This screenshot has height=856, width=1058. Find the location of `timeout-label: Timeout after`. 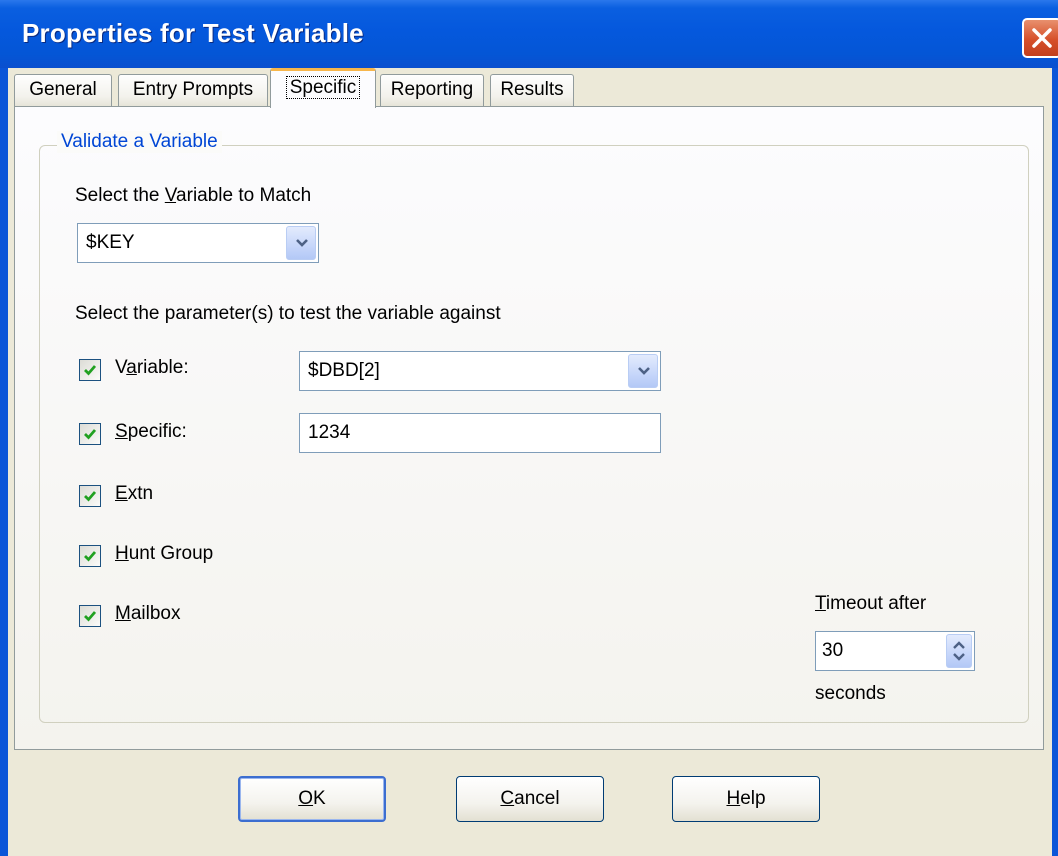

timeout-label: Timeout after is located at coordinates (871, 603).